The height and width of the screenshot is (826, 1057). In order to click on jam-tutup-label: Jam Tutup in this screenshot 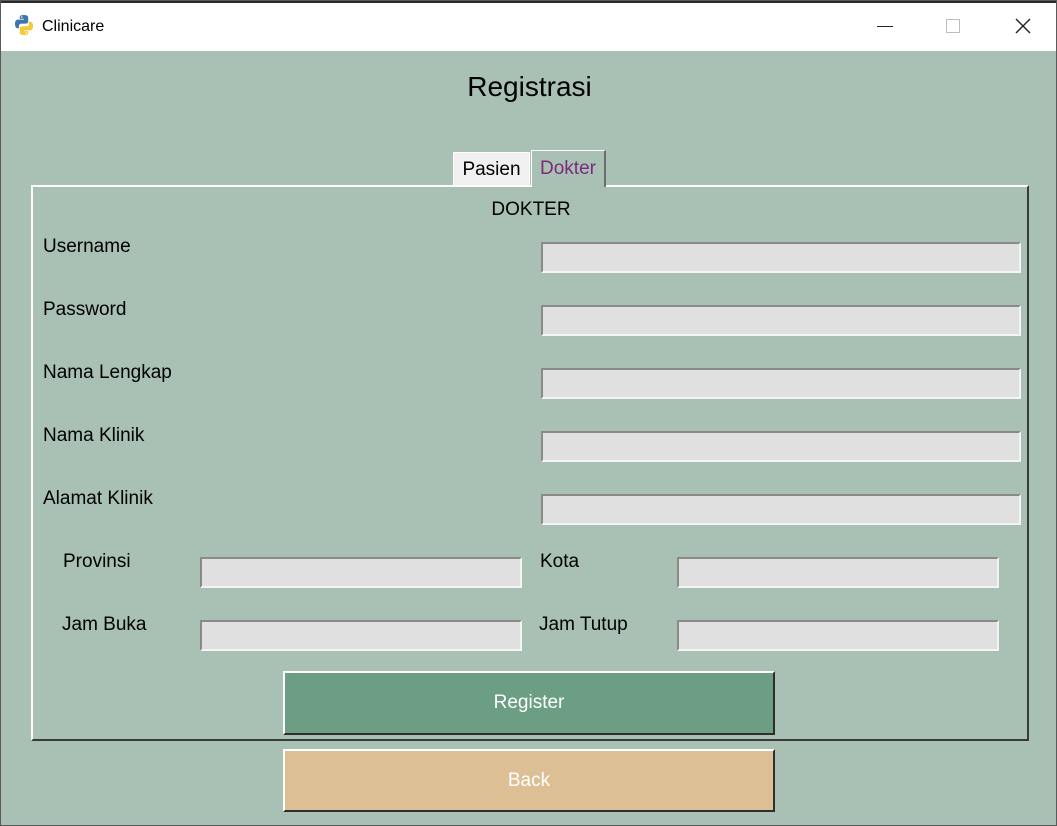, I will do `click(583, 624)`.